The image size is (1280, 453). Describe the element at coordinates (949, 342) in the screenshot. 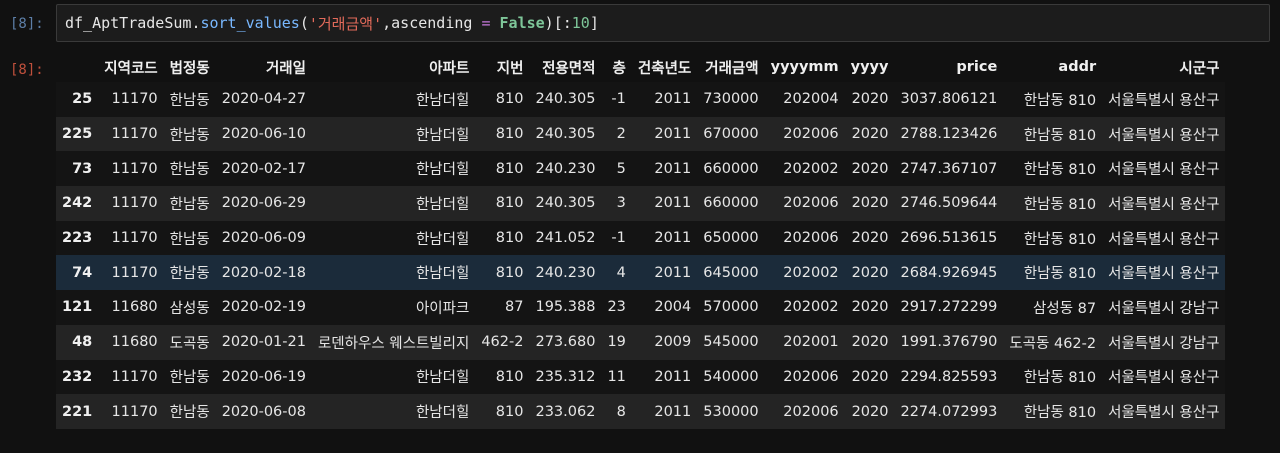

I see `table-cell: 1991.376790` at that location.